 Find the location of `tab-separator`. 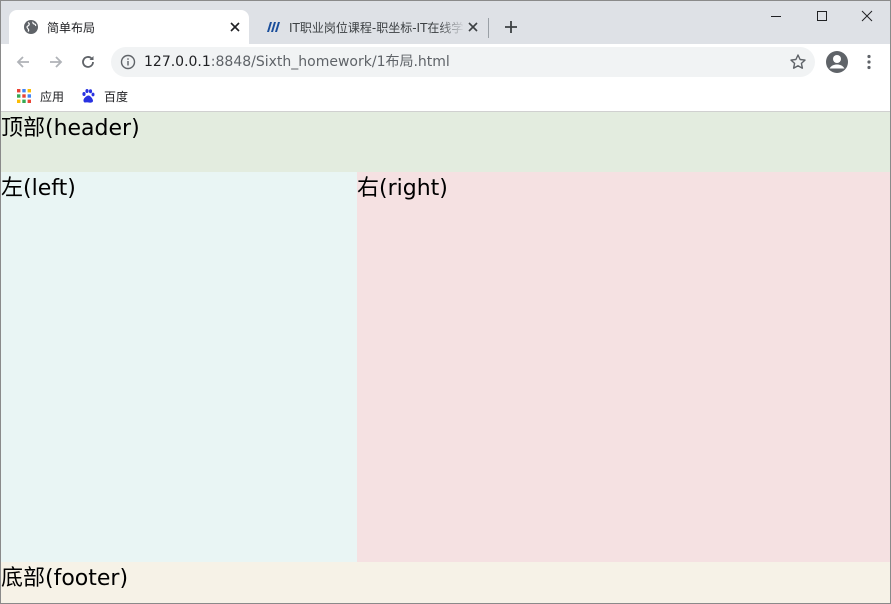

tab-separator is located at coordinates (488, 28).